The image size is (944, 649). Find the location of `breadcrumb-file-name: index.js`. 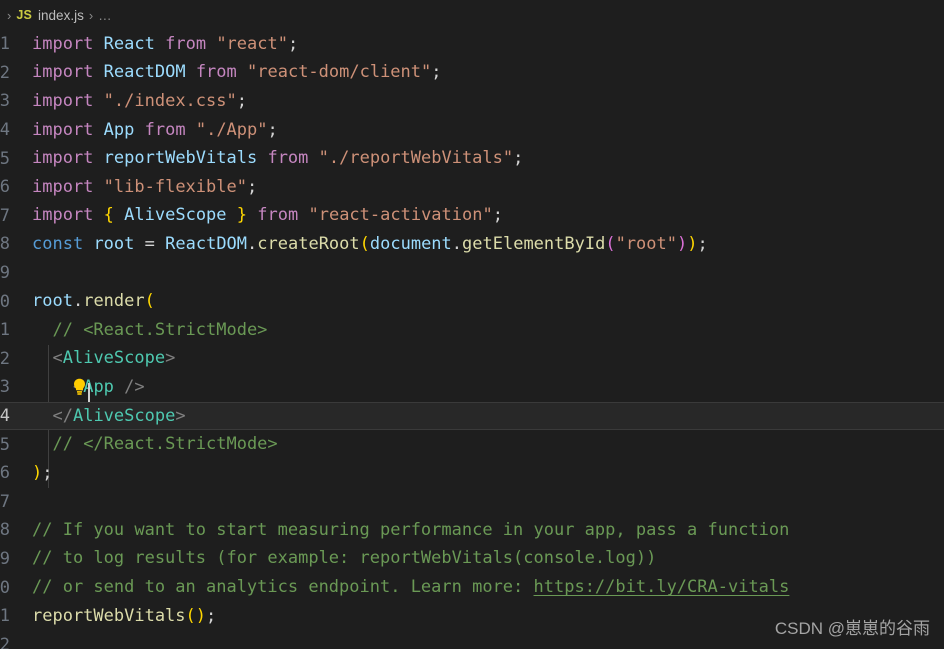

breadcrumb-file-name: index.js is located at coordinates (58, 15).